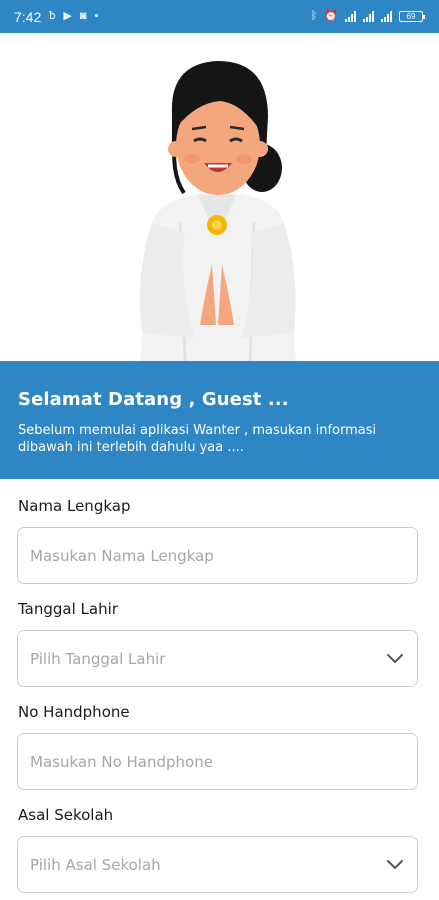 This screenshot has width=439, height=900. What do you see at coordinates (68, 609) in the screenshot?
I see `birth-date-label: Tanggal Lahir` at bounding box center [68, 609].